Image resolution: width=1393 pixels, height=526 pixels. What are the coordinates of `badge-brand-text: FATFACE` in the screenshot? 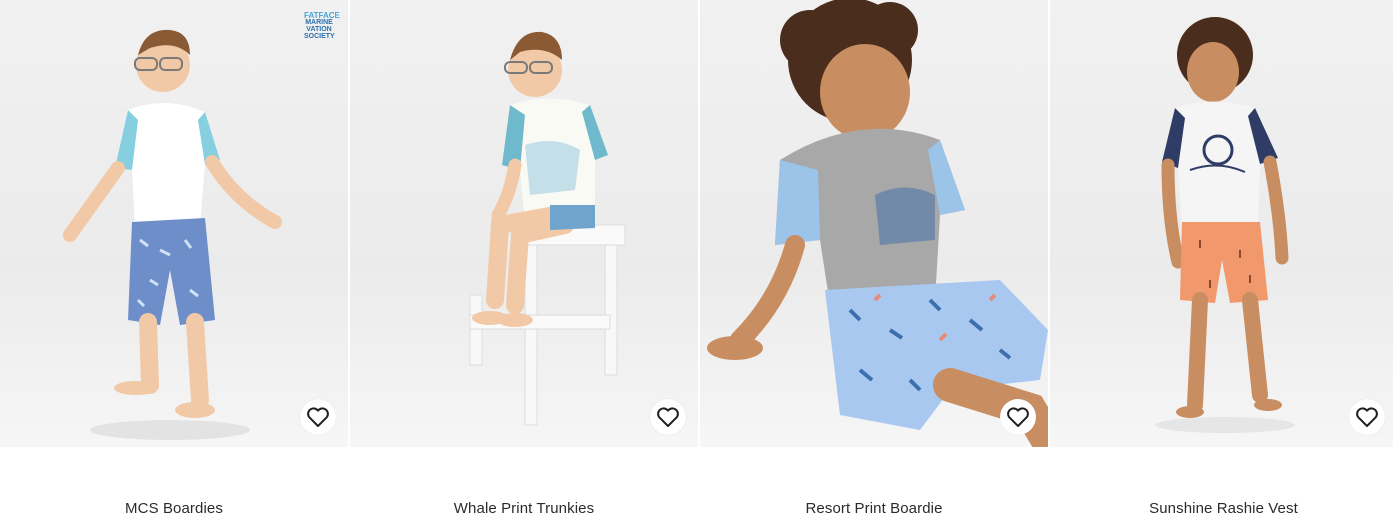 It's located at (322, 15).